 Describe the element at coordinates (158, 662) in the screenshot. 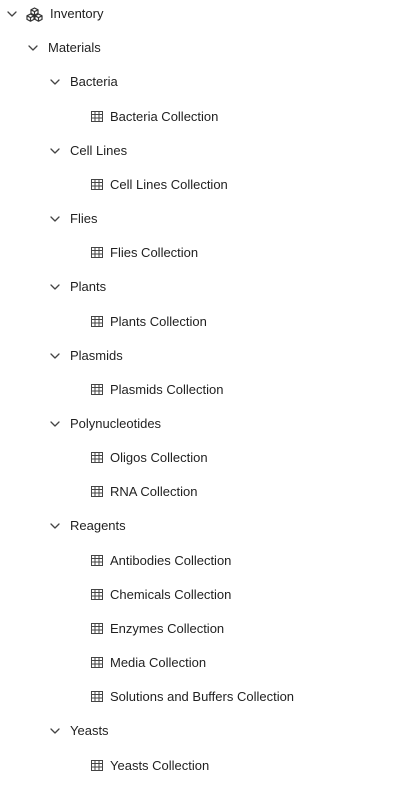

I see `tree-leaf-label: Media Collection` at that location.